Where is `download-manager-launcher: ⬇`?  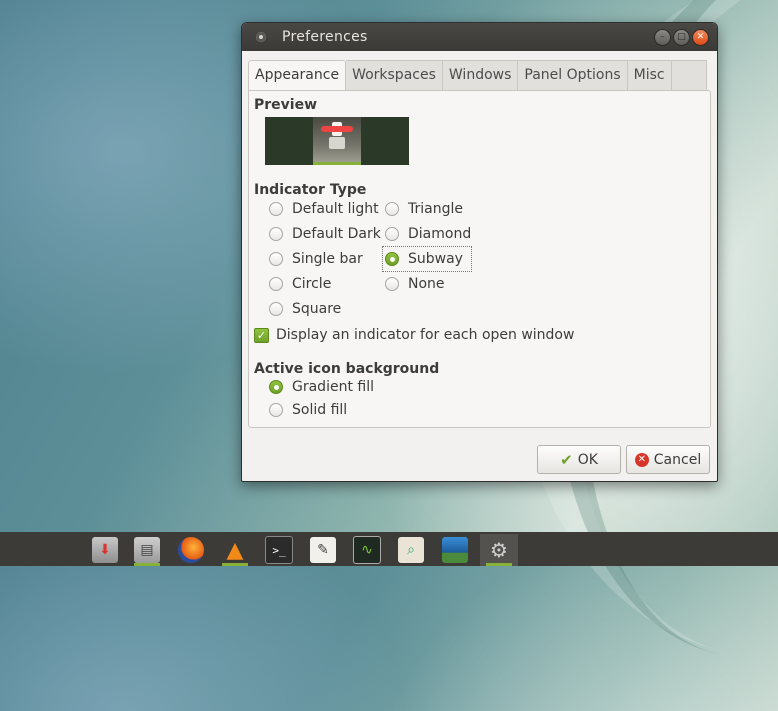 download-manager-launcher: ⬇ is located at coordinates (105, 550).